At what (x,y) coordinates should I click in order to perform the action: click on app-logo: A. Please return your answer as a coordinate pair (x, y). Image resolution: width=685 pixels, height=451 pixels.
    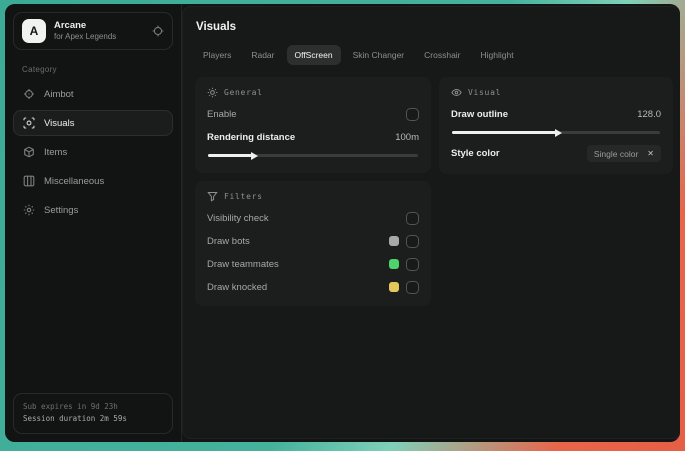
    Looking at the image, I should click on (34, 31).